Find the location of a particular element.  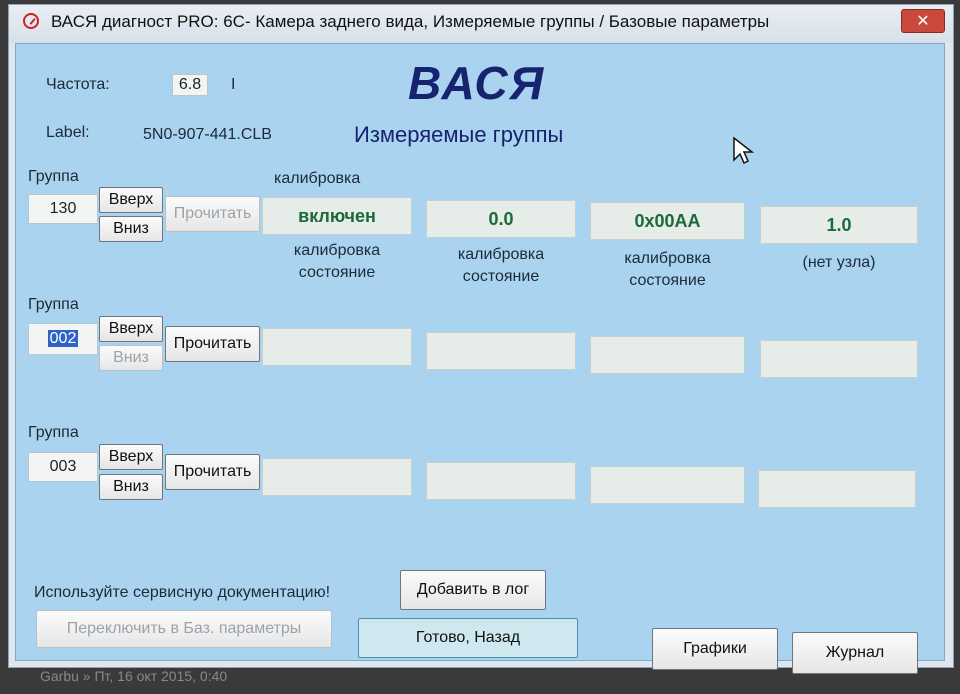

service-doc-notice: Используйте сервисную документацию! is located at coordinates (182, 592).